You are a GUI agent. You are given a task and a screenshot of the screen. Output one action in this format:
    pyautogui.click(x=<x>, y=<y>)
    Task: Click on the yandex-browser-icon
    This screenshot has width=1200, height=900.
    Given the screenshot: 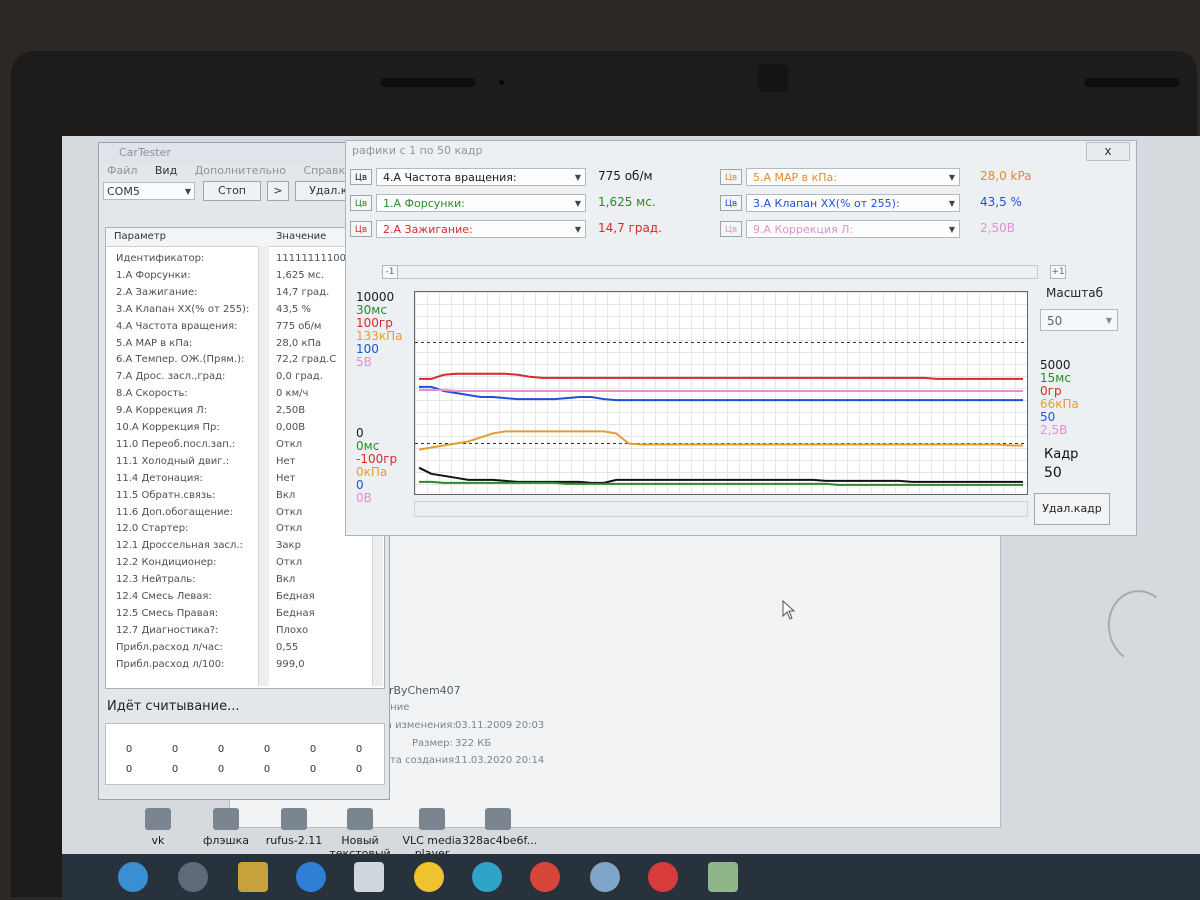 What is the action you would take?
    pyautogui.click(x=663, y=877)
    